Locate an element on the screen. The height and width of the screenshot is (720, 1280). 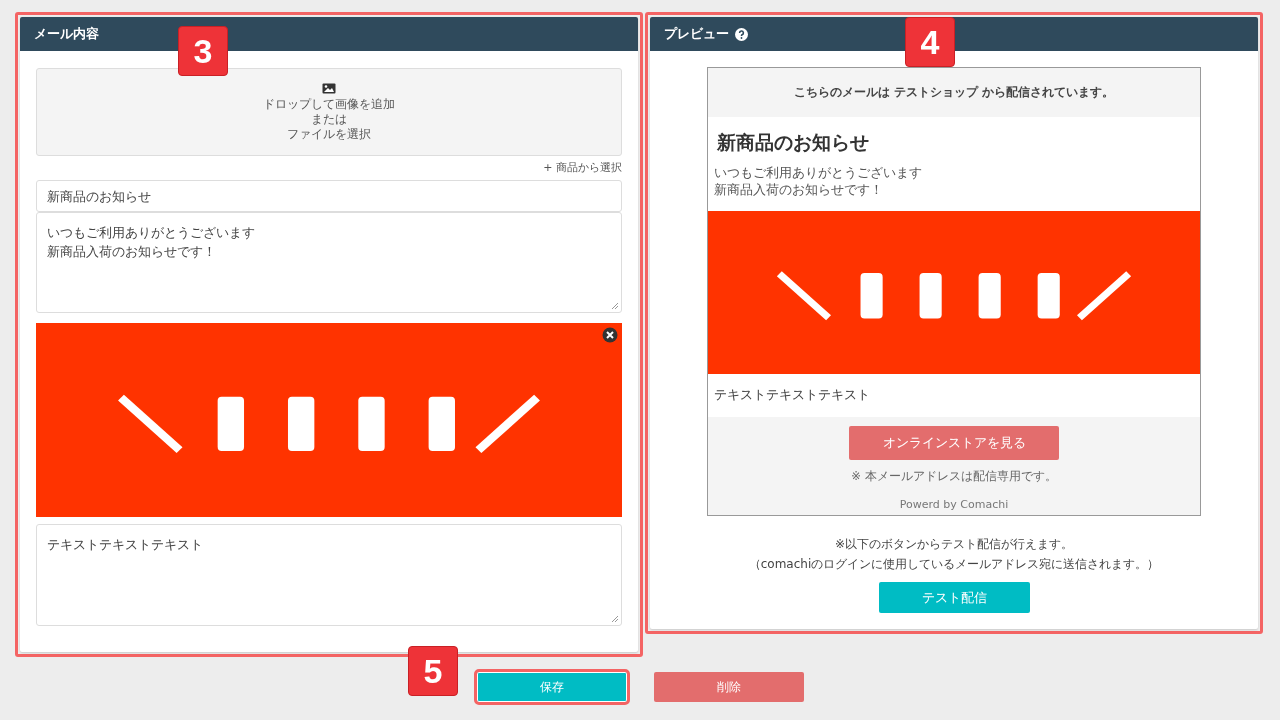
dropzone-text: ドロップして画像を追加 is located at coordinates (329, 104).